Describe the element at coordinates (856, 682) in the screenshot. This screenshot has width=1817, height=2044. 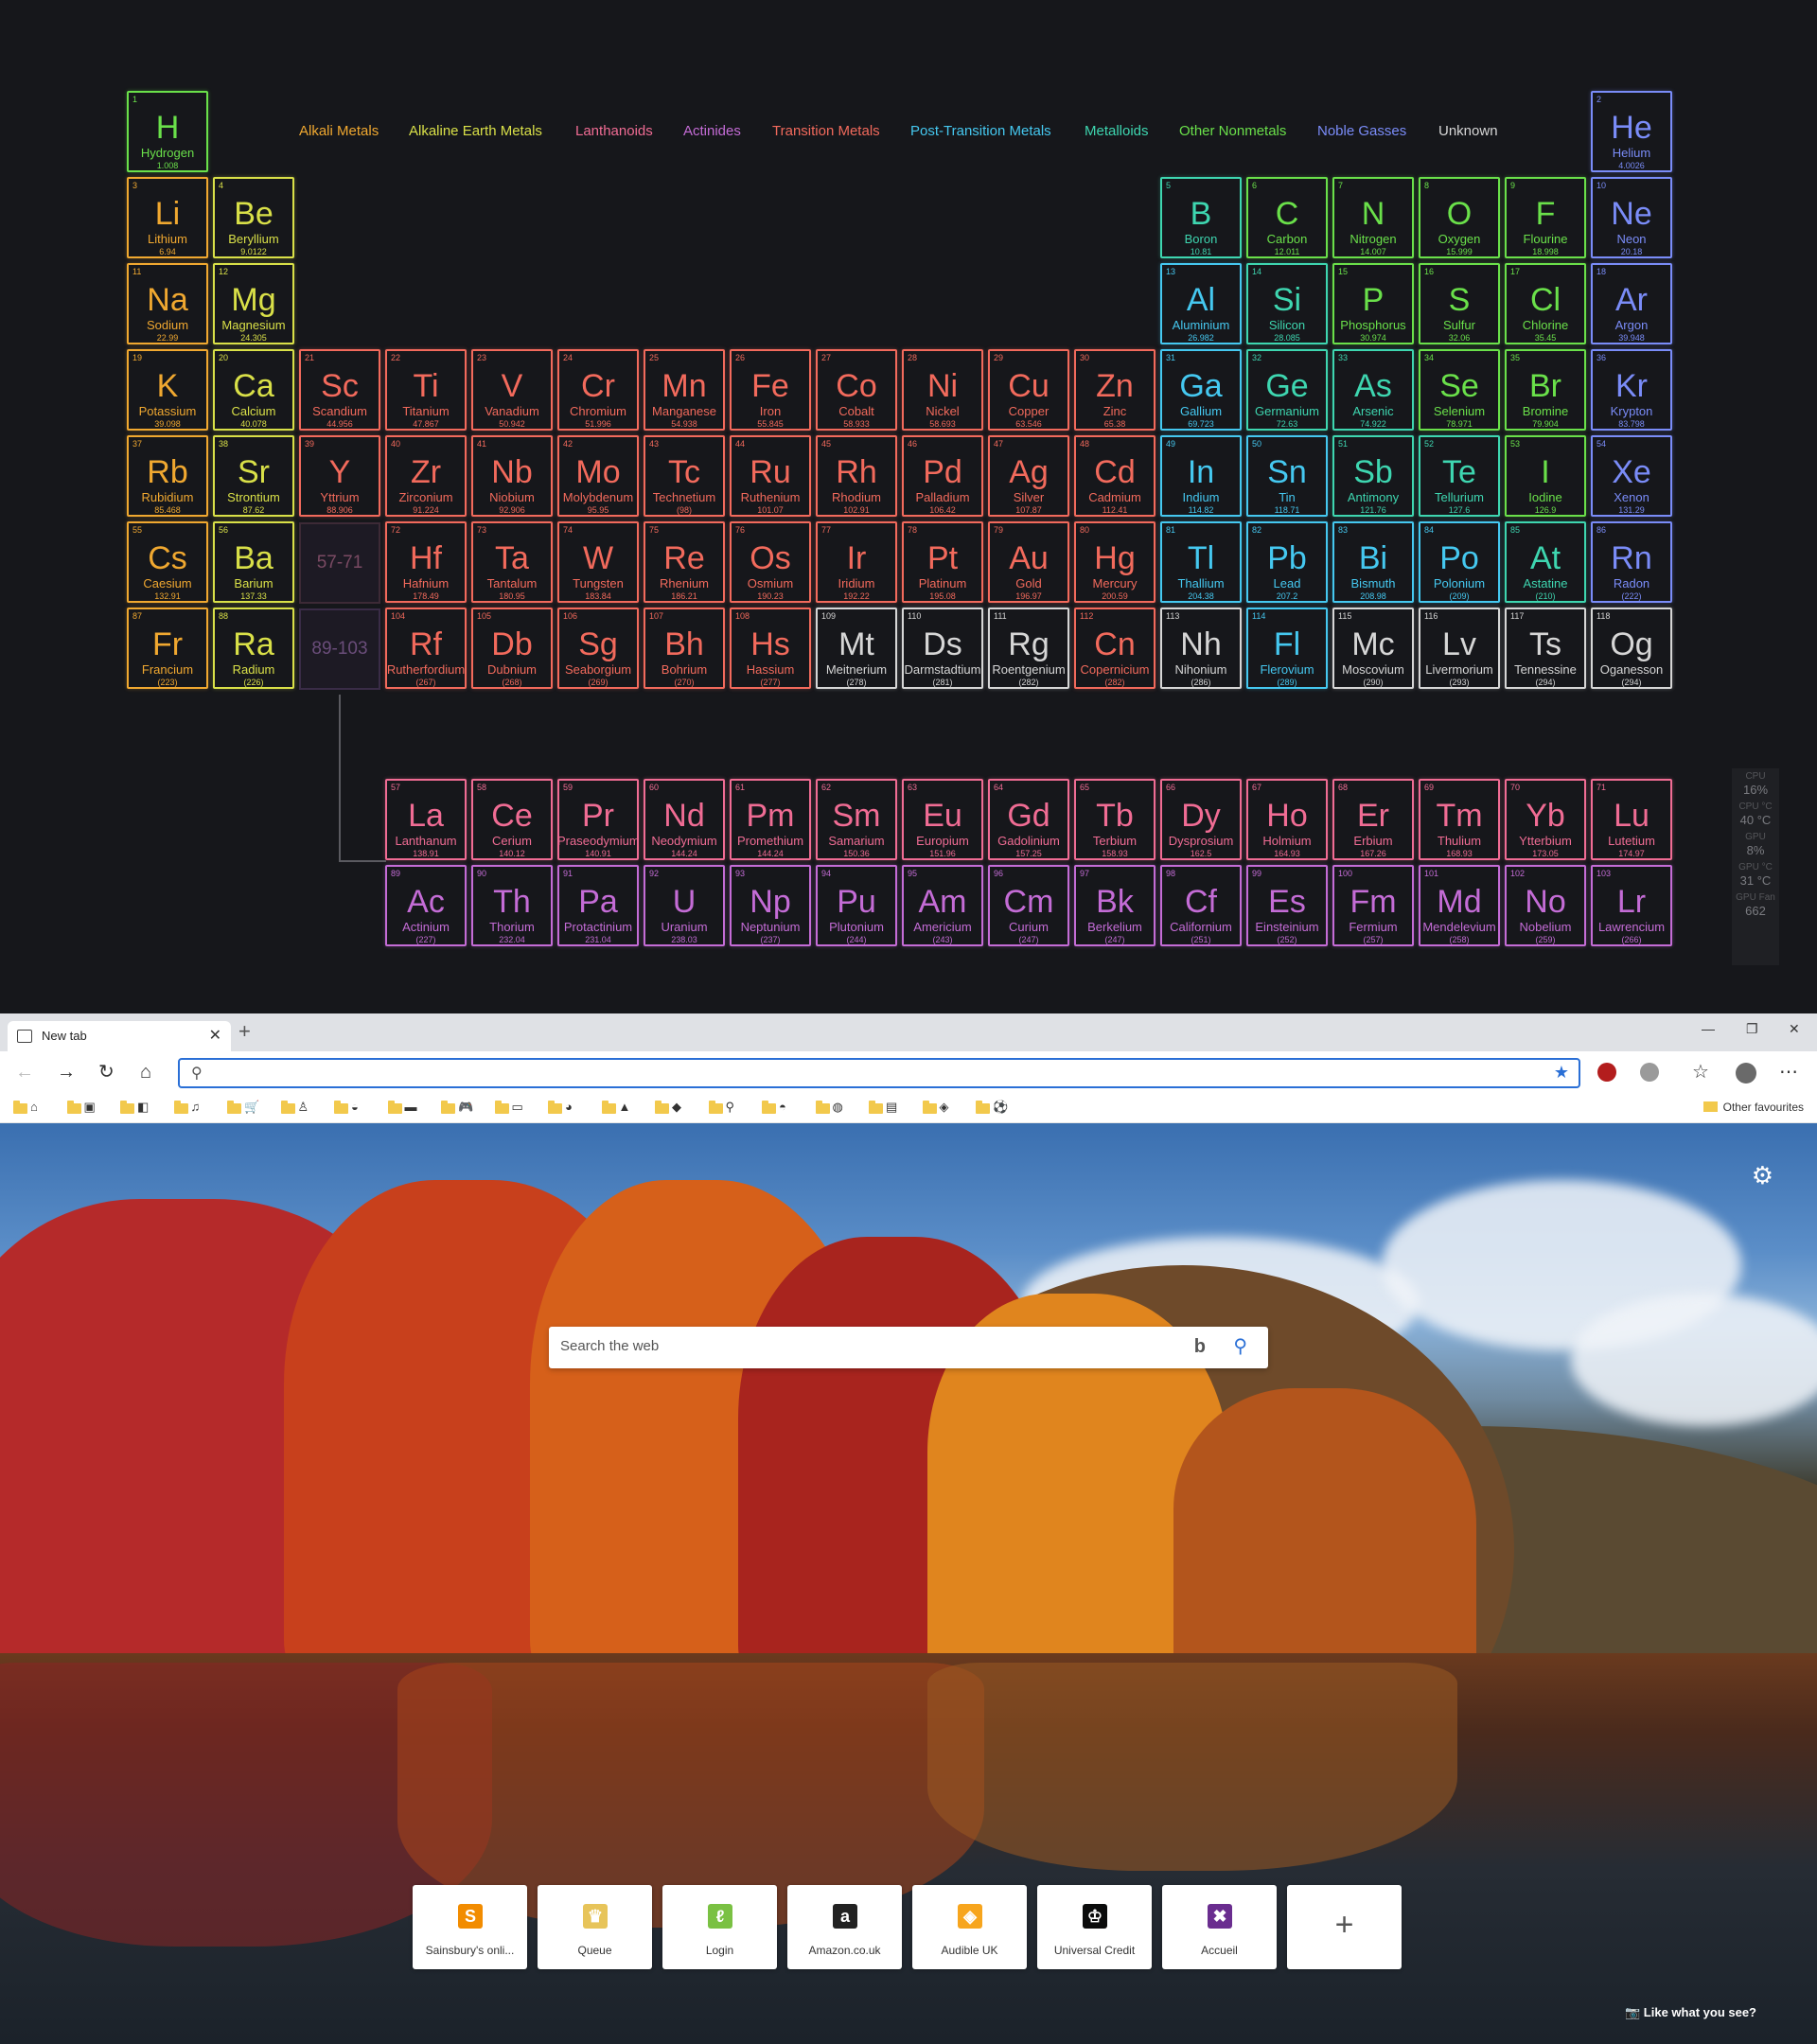
I see `element-mass: (278)` at that location.